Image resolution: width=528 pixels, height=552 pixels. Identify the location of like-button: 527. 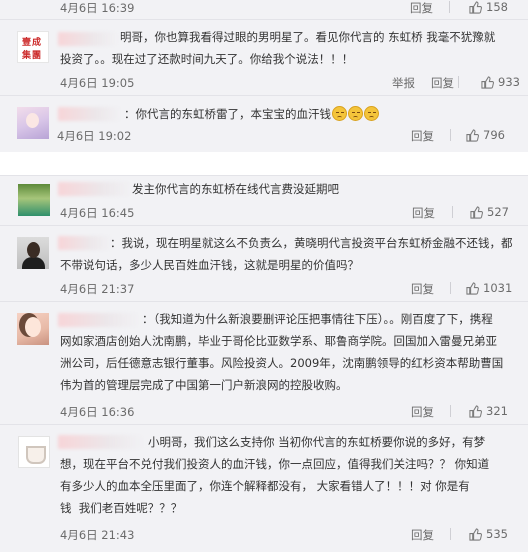
(489, 212).